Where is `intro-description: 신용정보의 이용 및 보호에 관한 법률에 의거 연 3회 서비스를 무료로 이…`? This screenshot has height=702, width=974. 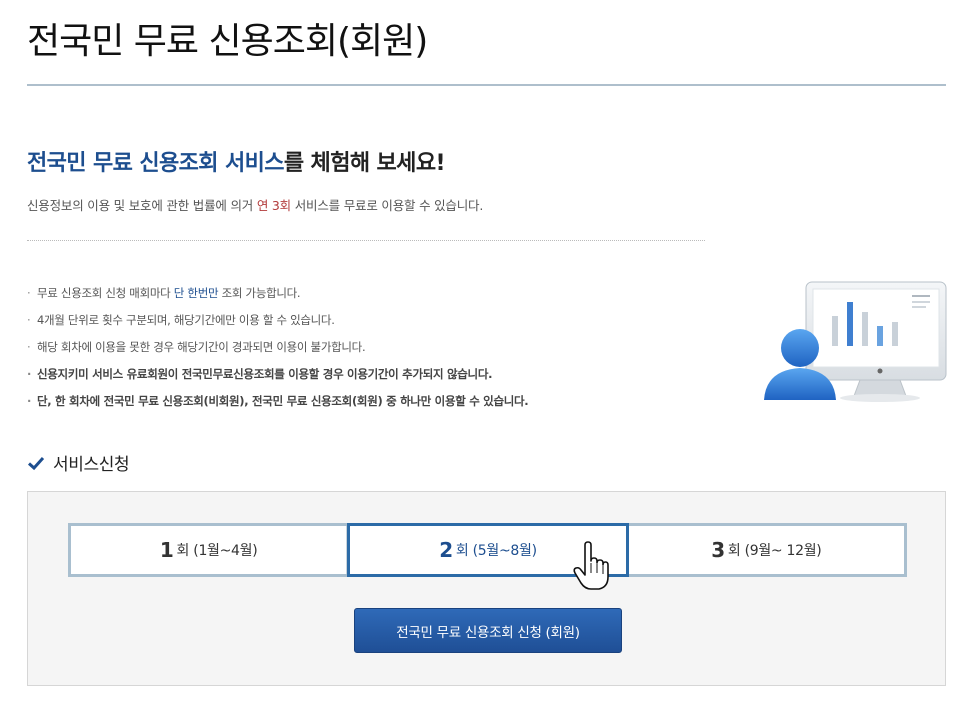
intro-description: 신용정보의 이용 및 보호에 관한 법률에 의거 연 3회 서비스를 무료로 이… is located at coordinates (255, 204).